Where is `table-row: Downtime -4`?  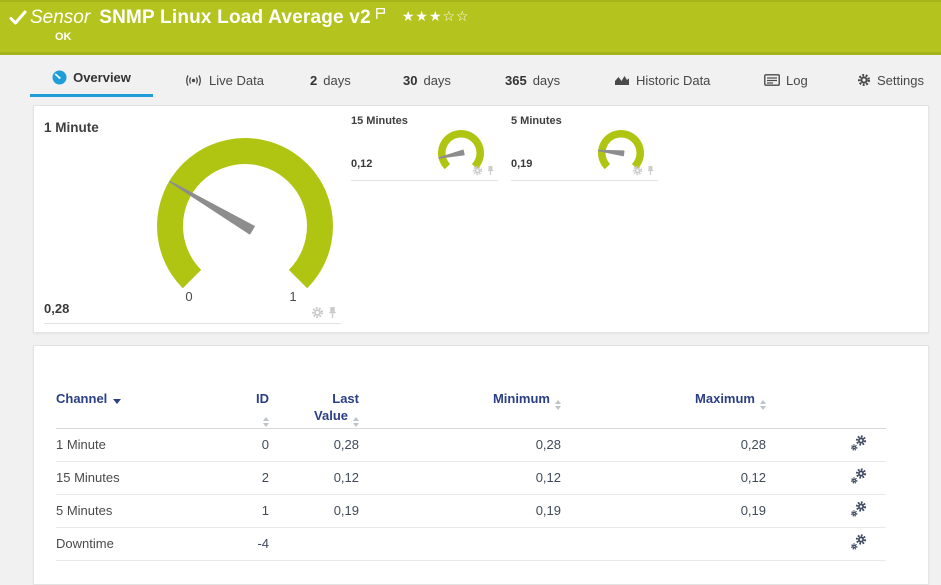 table-row: Downtime -4 is located at coordinates (471, 544).